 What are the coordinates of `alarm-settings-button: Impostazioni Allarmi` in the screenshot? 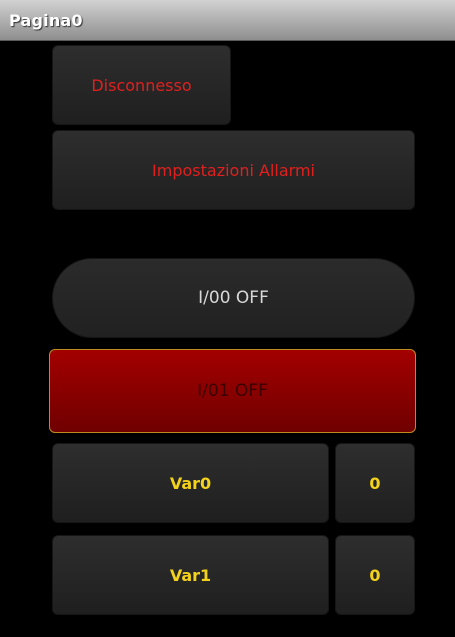 It's located at (233, 170).